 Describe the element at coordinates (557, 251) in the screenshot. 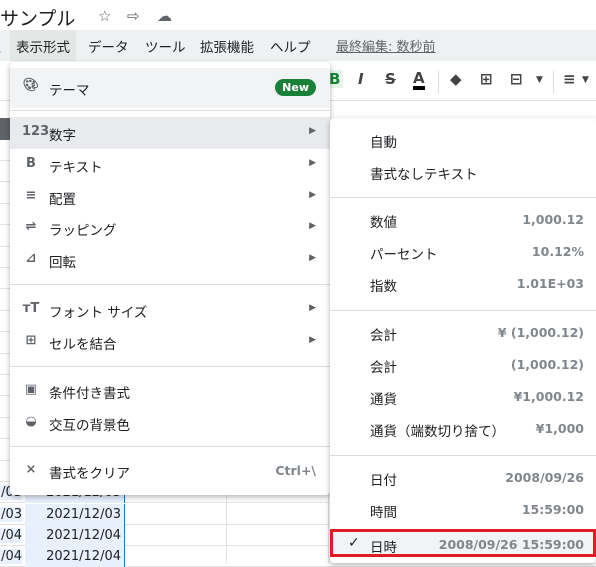

I see `format-example: 10.12%` at that location.